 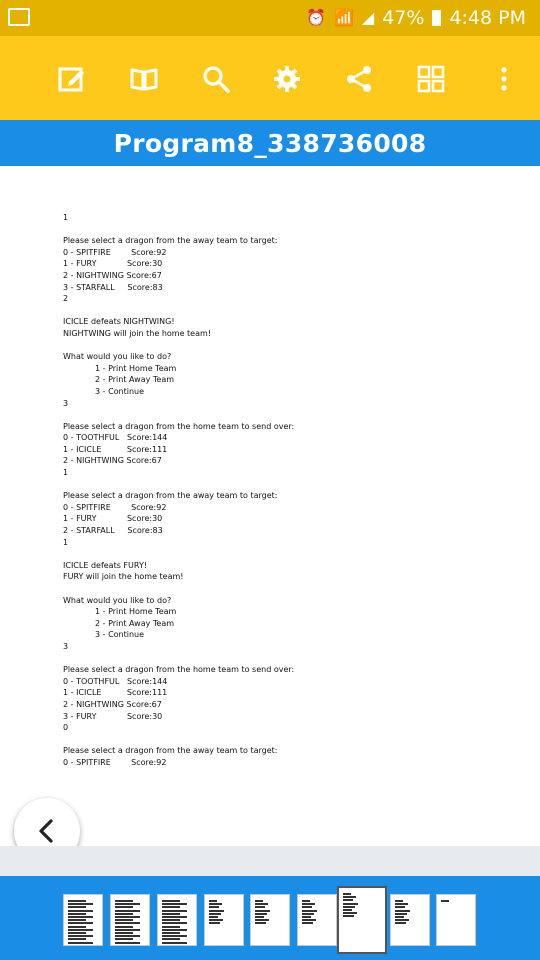 What do you see at coordinates (270, 861) in the screenshot?
I see `page-divider` at bounding box center [270, 861].